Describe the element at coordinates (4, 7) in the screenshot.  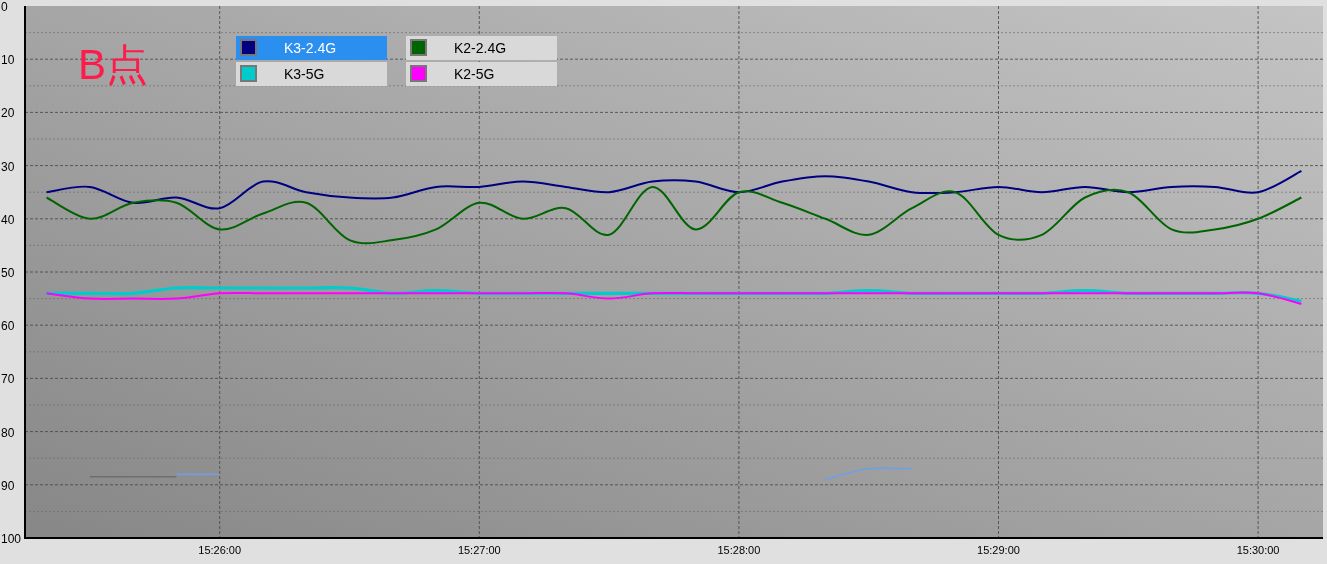
I see `y-tick-label: 0` at that location.